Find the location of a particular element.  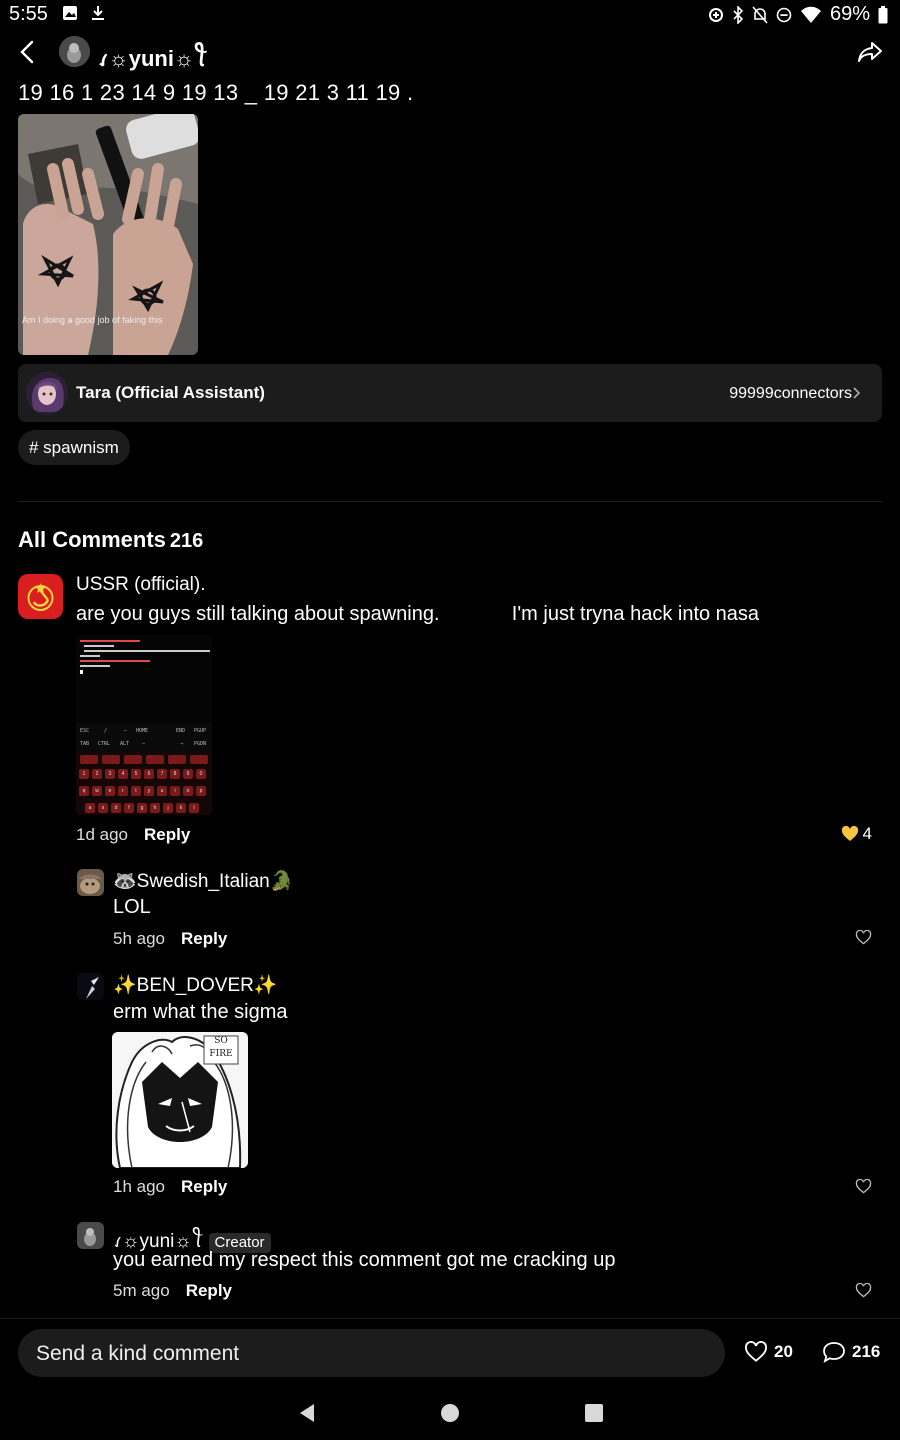

battery-icon is located at coordinates (883, 14).